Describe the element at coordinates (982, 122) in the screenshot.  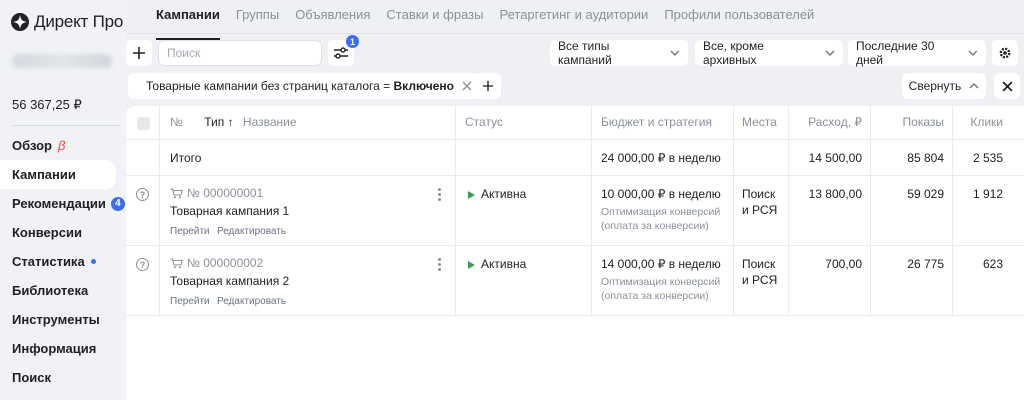
I see `clicks-column-header: Клики` at that location.